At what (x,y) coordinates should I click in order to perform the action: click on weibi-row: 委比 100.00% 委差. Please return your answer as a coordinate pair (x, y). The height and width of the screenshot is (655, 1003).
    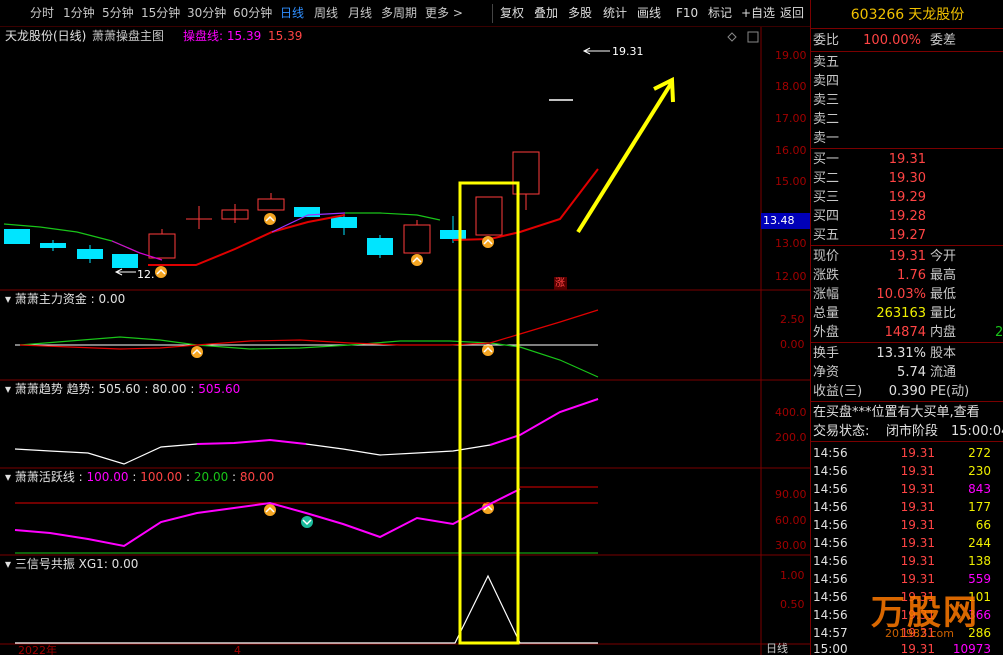
    Looking at the image, I should click on (885, 40).